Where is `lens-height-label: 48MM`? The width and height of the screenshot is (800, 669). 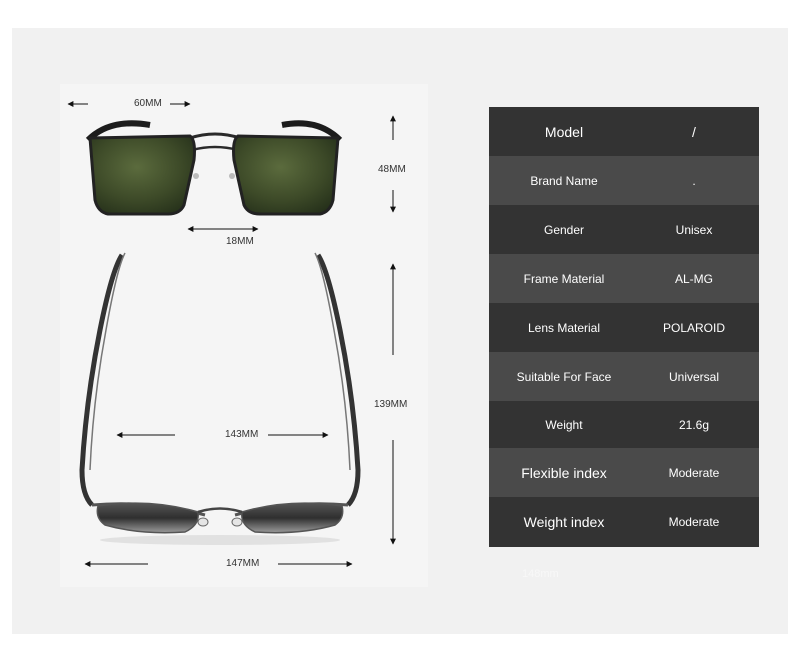 lens-height-label: 48MM is located at coordinates (392, 169).